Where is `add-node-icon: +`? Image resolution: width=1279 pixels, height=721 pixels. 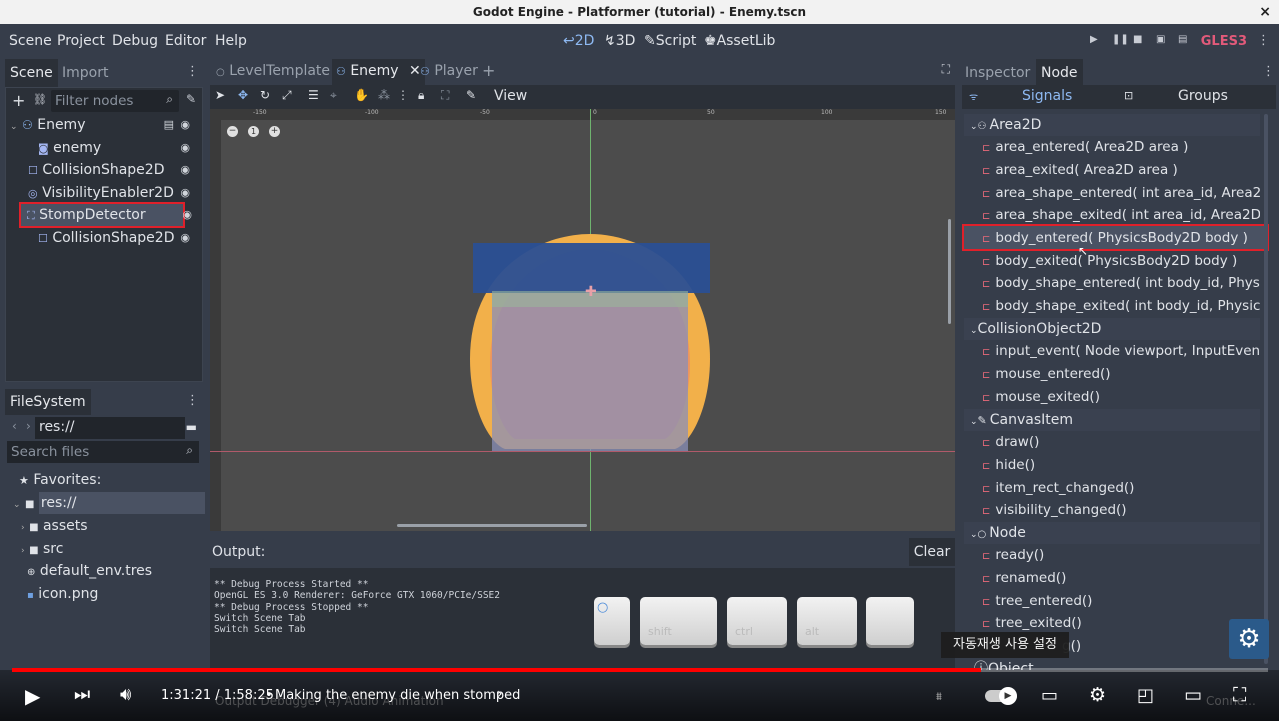
add-node-icon: + is located at coordinates (18, 100).